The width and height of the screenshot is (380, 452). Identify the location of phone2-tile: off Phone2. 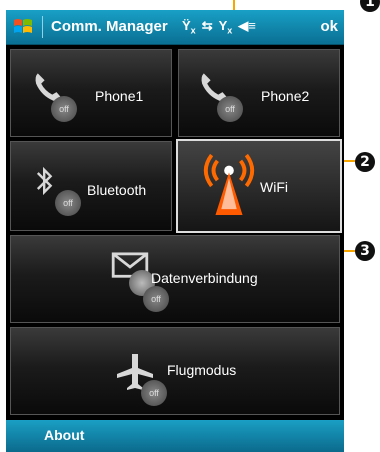
(259, 93).